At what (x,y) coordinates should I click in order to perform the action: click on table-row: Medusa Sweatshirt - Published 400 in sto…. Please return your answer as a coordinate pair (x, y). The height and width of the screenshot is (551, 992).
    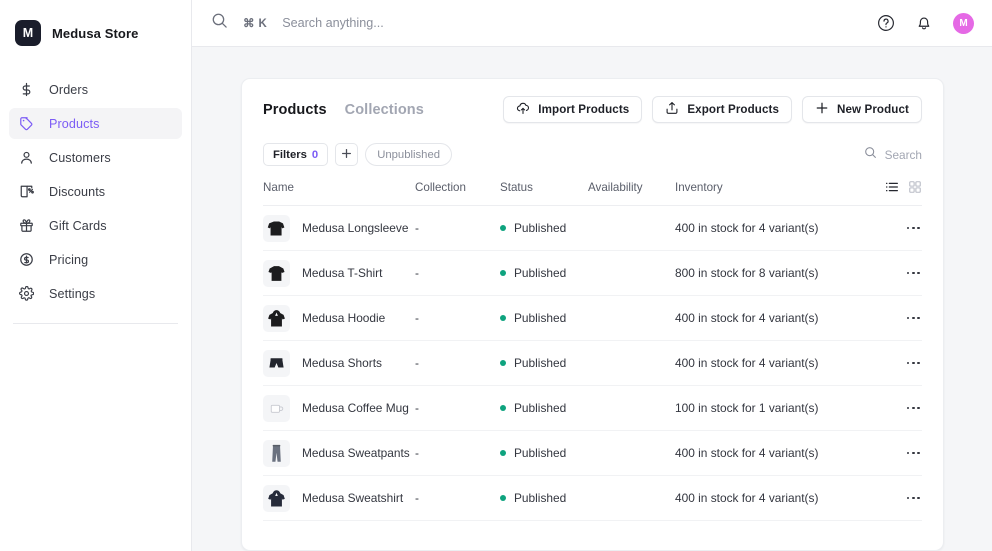
    Looking at the image, I should click on (592, 498).